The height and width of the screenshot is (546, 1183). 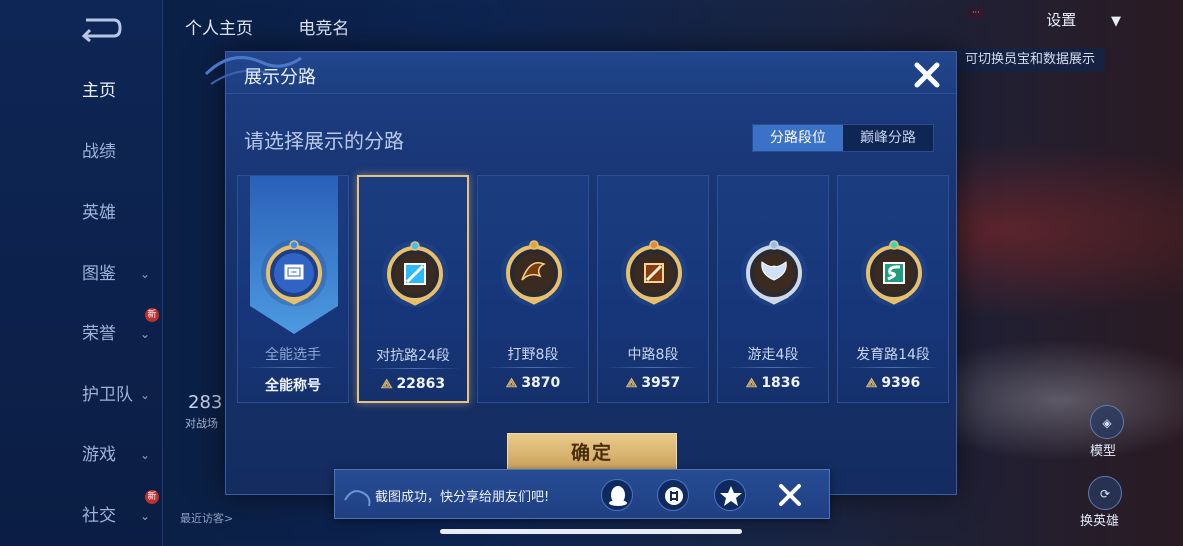 What do you see at coordinates (323, 29) in the screenshot?
I see `tab-esports: 电竞名` at bounding box center [323, 29].